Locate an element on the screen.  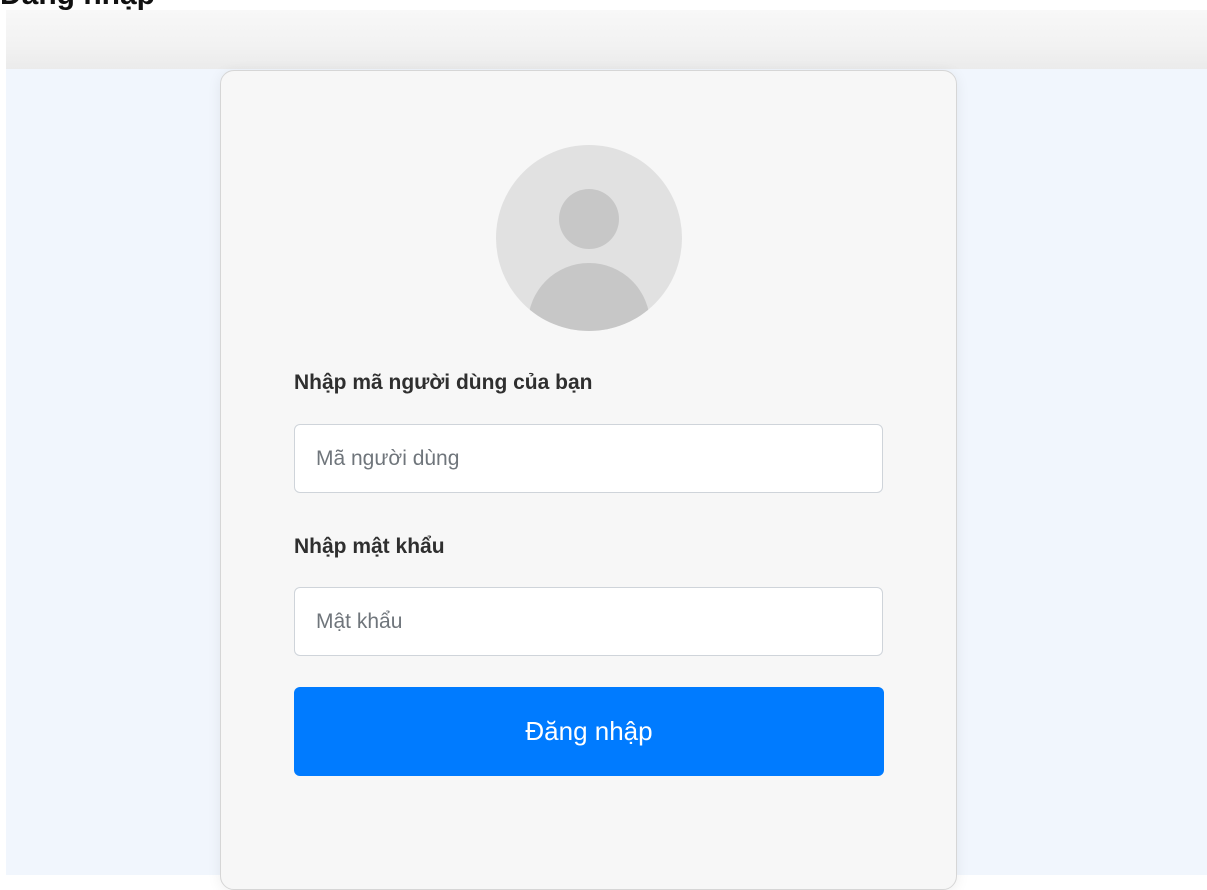
login-button: Đăng nhập is located at coordinates (589, 731).